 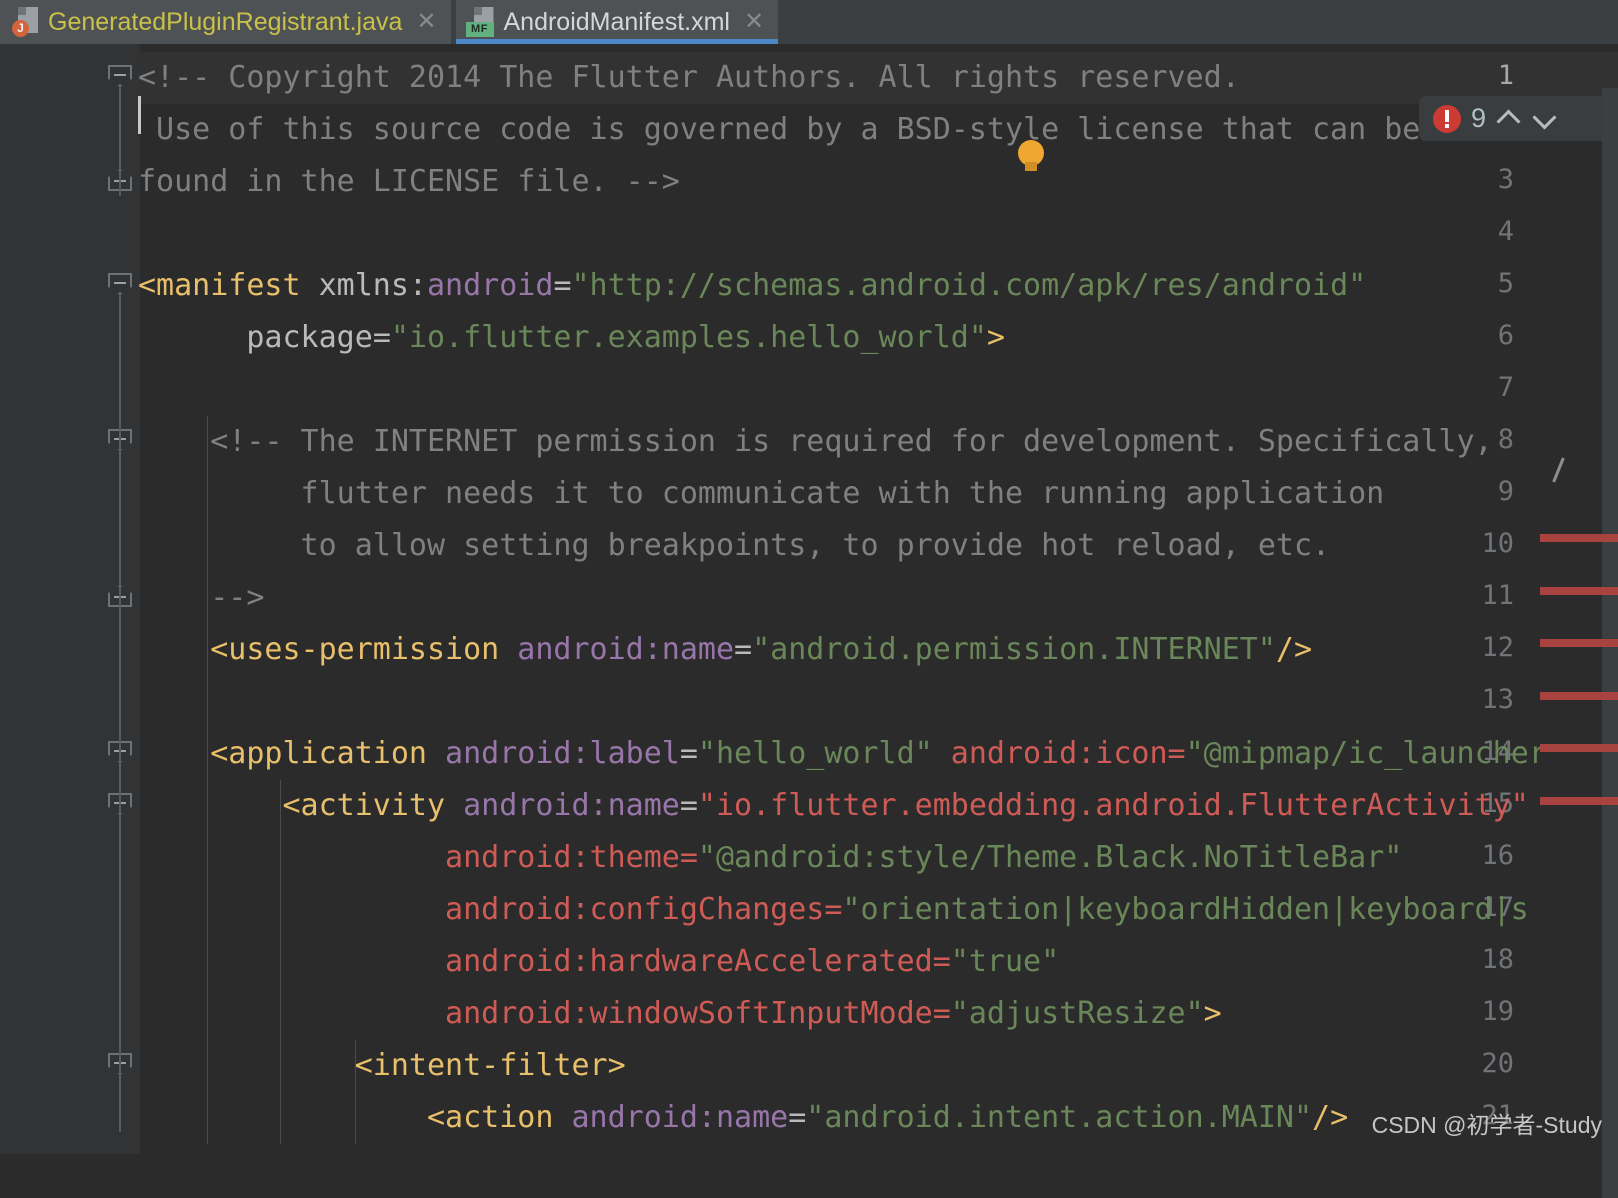 What do you see at coordinates (1454, 491) in the screenshot?
I see `line-number: 9` at bounding box center [1454, 491].